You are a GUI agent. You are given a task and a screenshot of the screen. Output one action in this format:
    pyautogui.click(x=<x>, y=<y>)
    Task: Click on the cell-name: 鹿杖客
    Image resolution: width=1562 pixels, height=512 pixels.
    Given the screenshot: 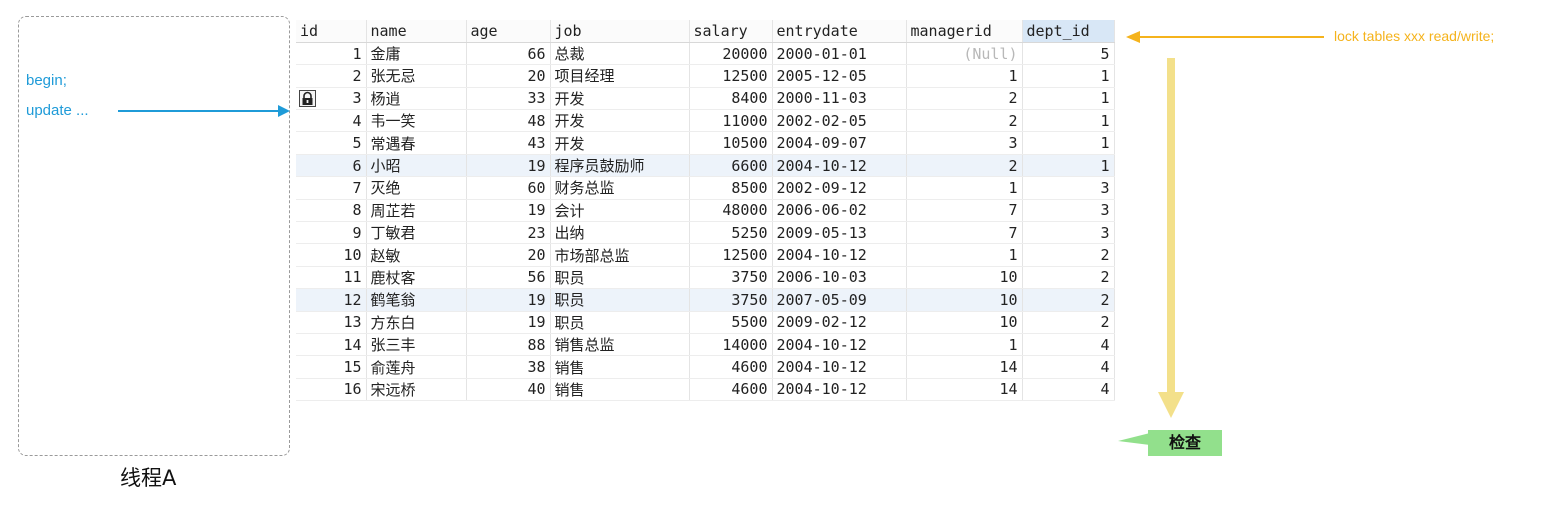 What is the action you would take?
    pyautogui.click(x=416, y=278)
    